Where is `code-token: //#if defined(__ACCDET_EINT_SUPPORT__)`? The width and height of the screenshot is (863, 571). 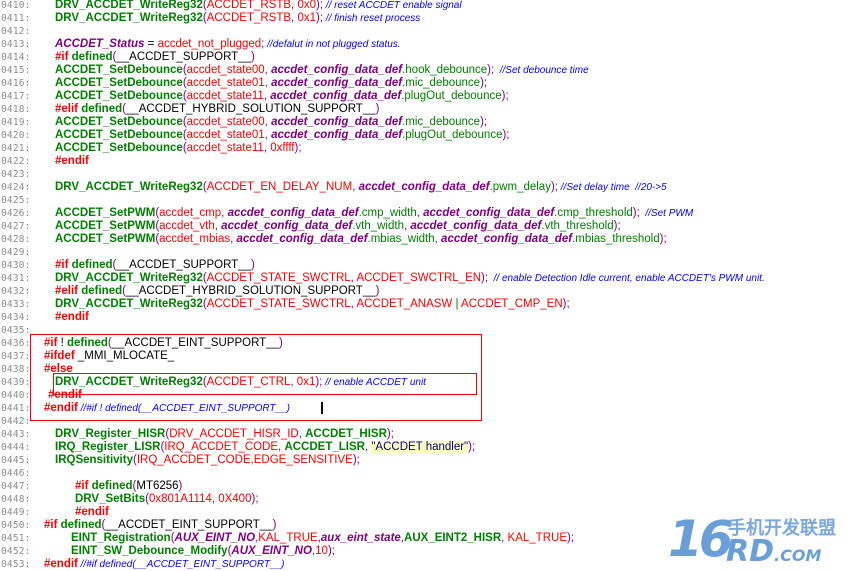
code-token: //#if defined(__ACCDET_EINT_SUPPORT__) is located at coordinates (181, 564).